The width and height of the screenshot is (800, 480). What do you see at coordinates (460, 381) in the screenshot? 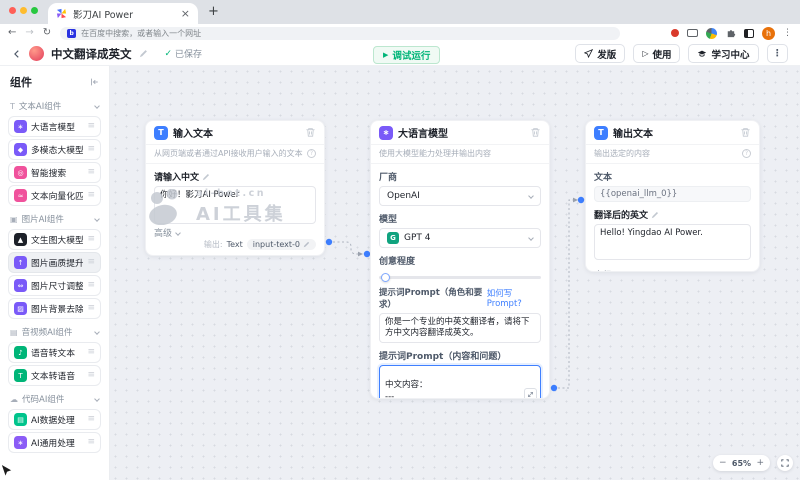
I see `prompt-content-field: 中文内容： --- {{input_text_0}}` at bounding box center [460, 381].